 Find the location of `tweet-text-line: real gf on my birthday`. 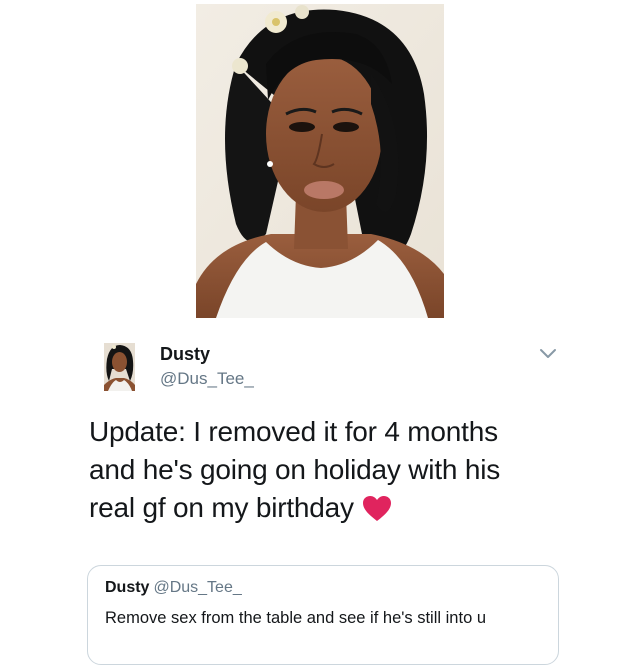

tweet-text-line: real gf on my birthday is located at coordinates (324, 510).